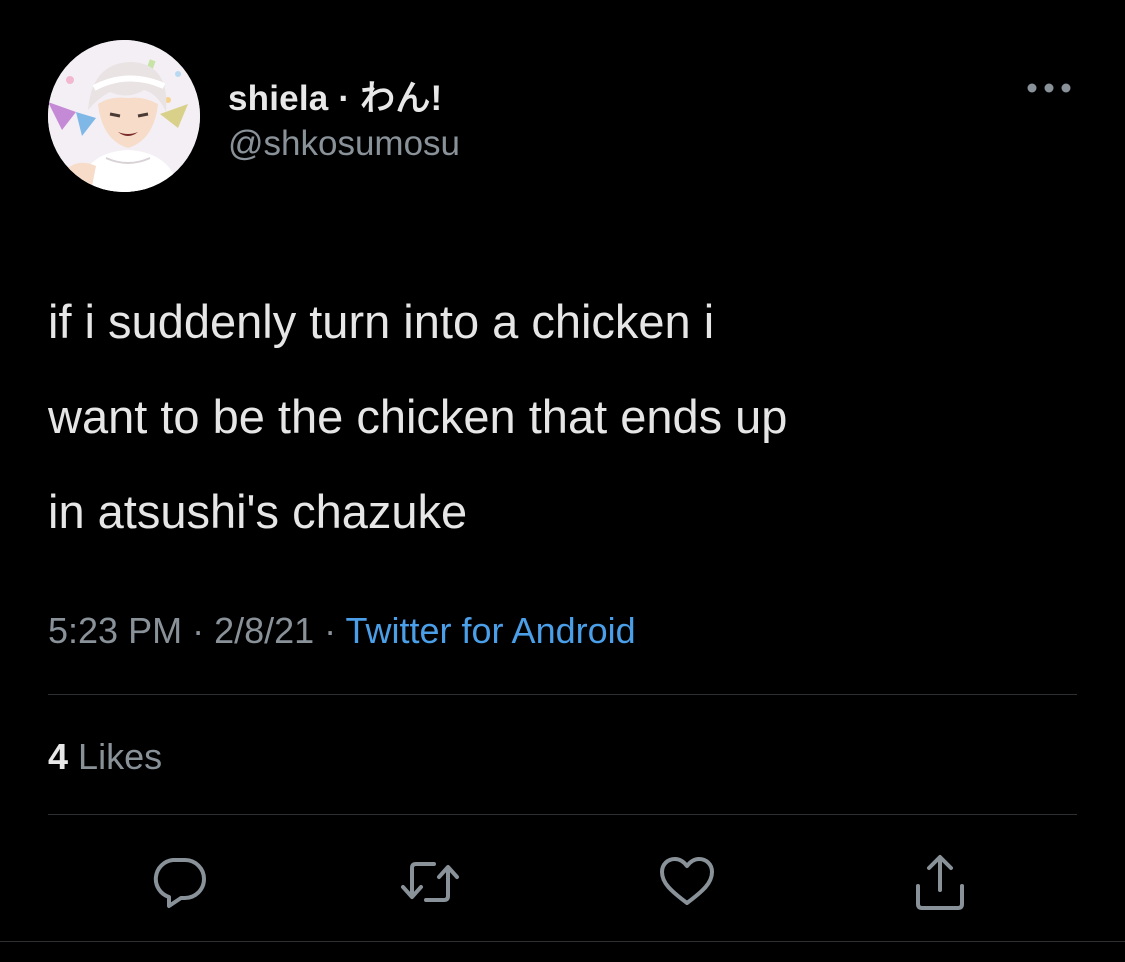 This screenshot has height=962, width=1125. What do you see at coordinates (344, 144) in the screenshot?
I see `user-handle: @shkosumosu` at bounding box center [344, 144].